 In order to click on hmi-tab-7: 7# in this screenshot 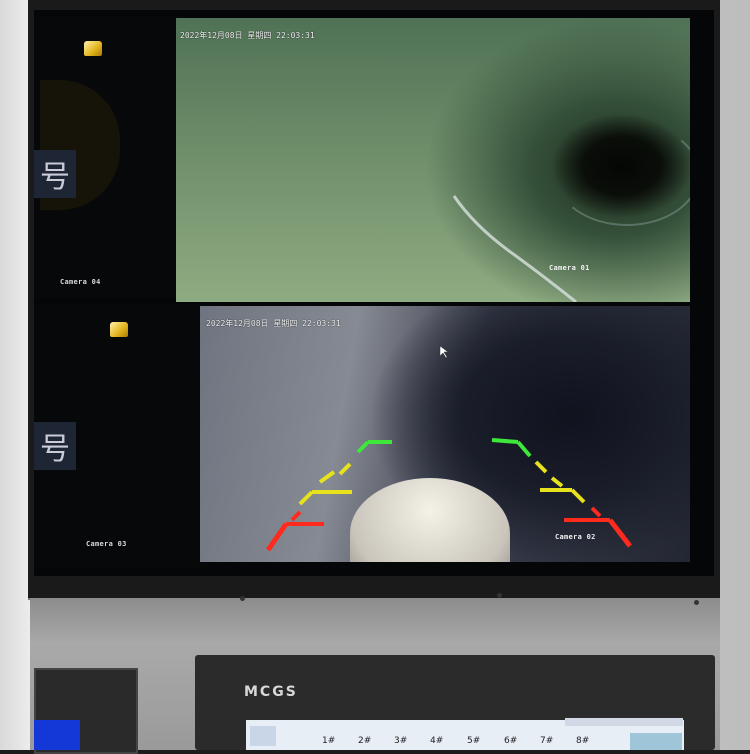, I will do `click(546, 741)`.